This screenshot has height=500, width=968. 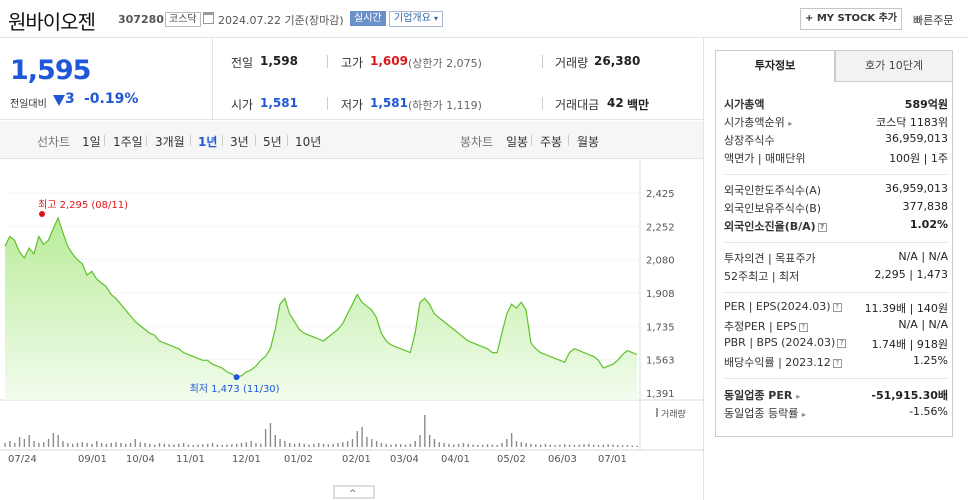 What do you see at coordinates (851, 19) in the screenshot?
I see `add-mystock-button: + MY STOCK 추가` at bounding box center [851, 19].